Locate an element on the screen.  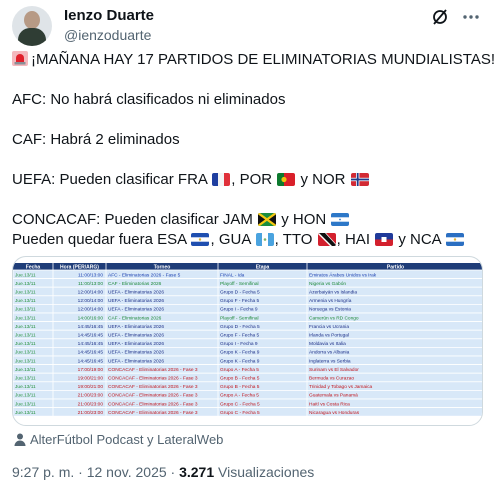
table-cell: Grupo K - Fecha 9 is located at coordinates (240, 353).